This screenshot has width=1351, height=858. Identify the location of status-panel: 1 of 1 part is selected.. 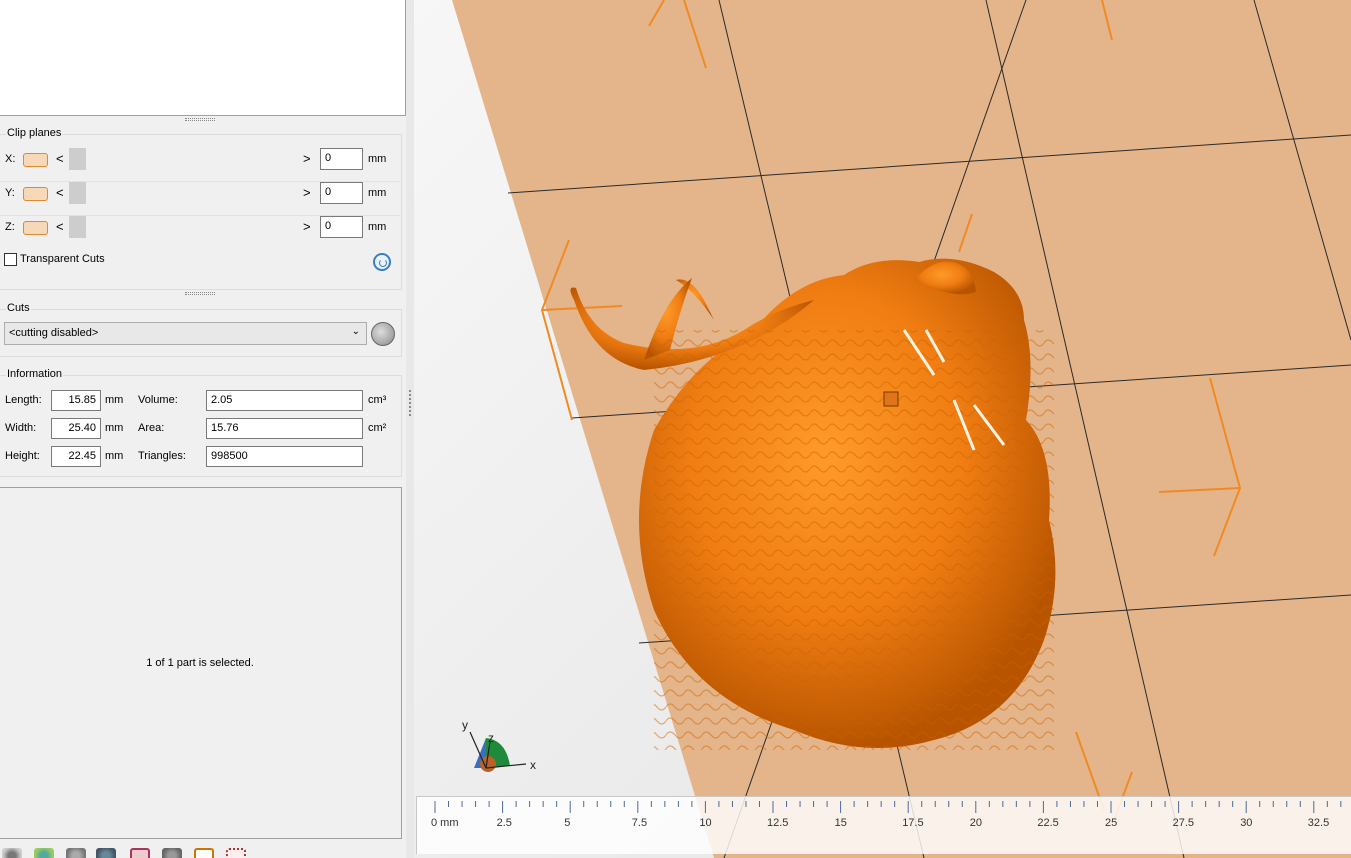
(201, 663).